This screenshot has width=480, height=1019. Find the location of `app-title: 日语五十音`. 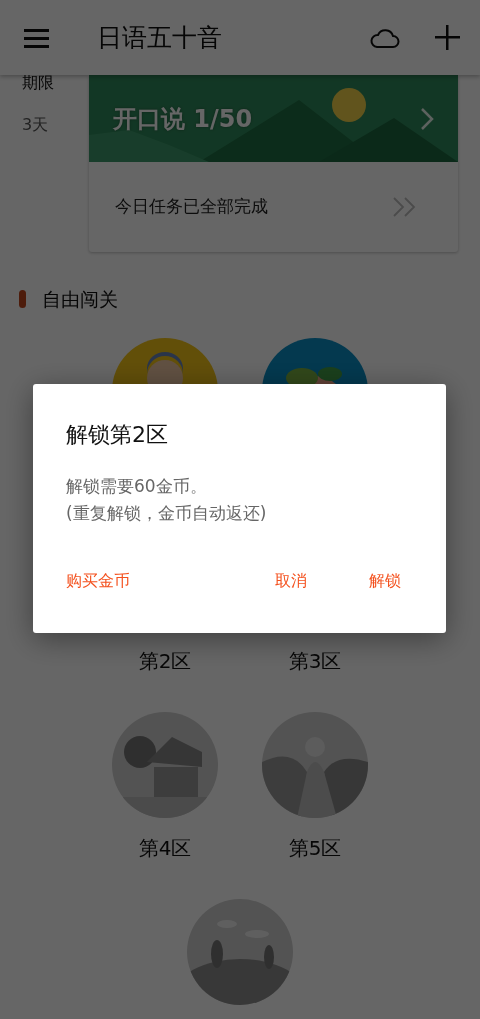

app-title: 日语五十音 is located at coordinates (160, 37).